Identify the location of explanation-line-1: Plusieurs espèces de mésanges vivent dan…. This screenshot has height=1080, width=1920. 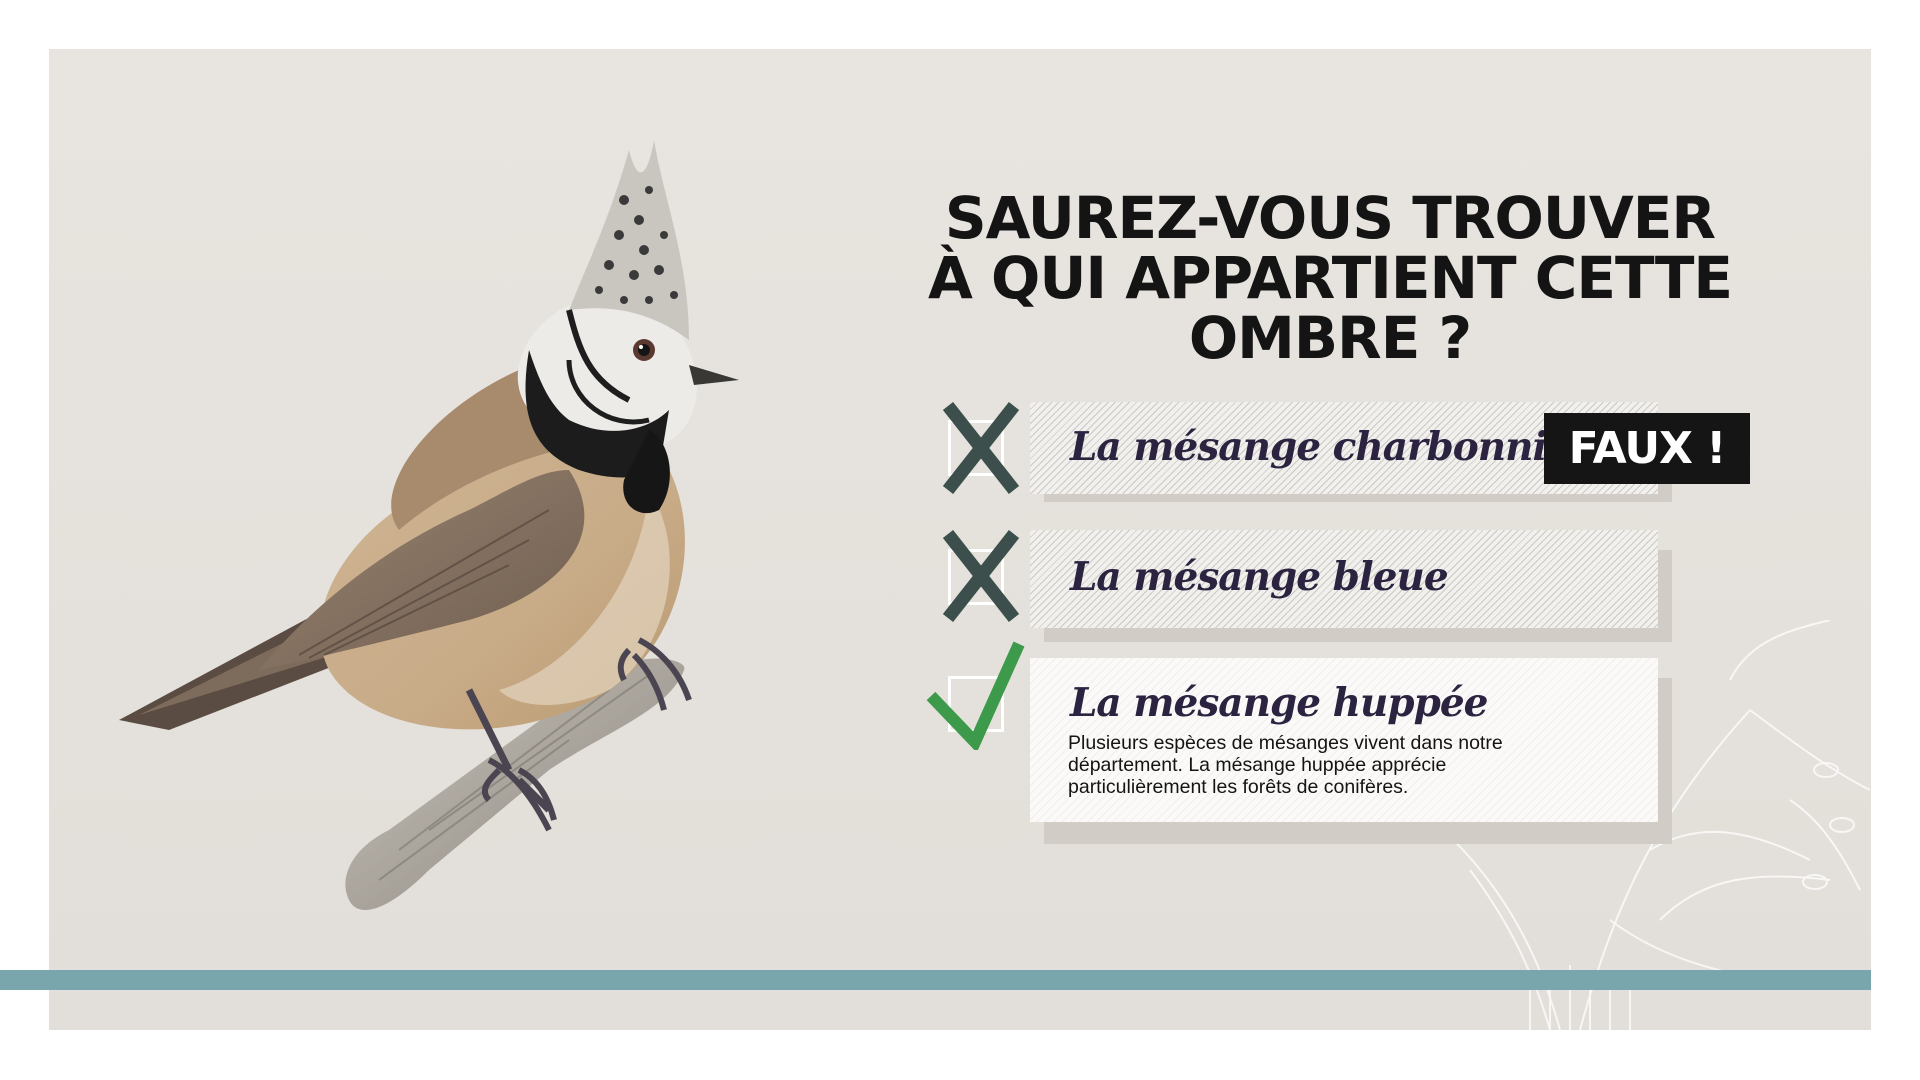
(1285, 743).